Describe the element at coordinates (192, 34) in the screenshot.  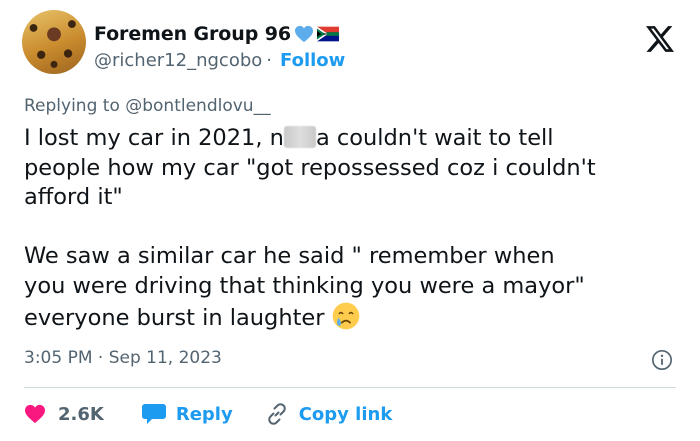
I see `author-display-name: Foremen Group 96` at that location.